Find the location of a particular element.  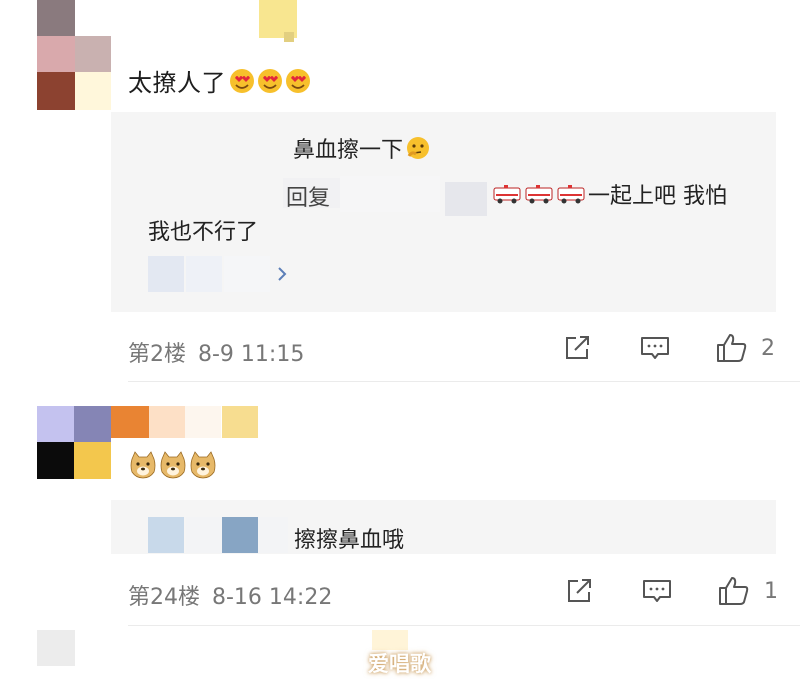

chevron-right-icon is located at coordinates (282, 274).